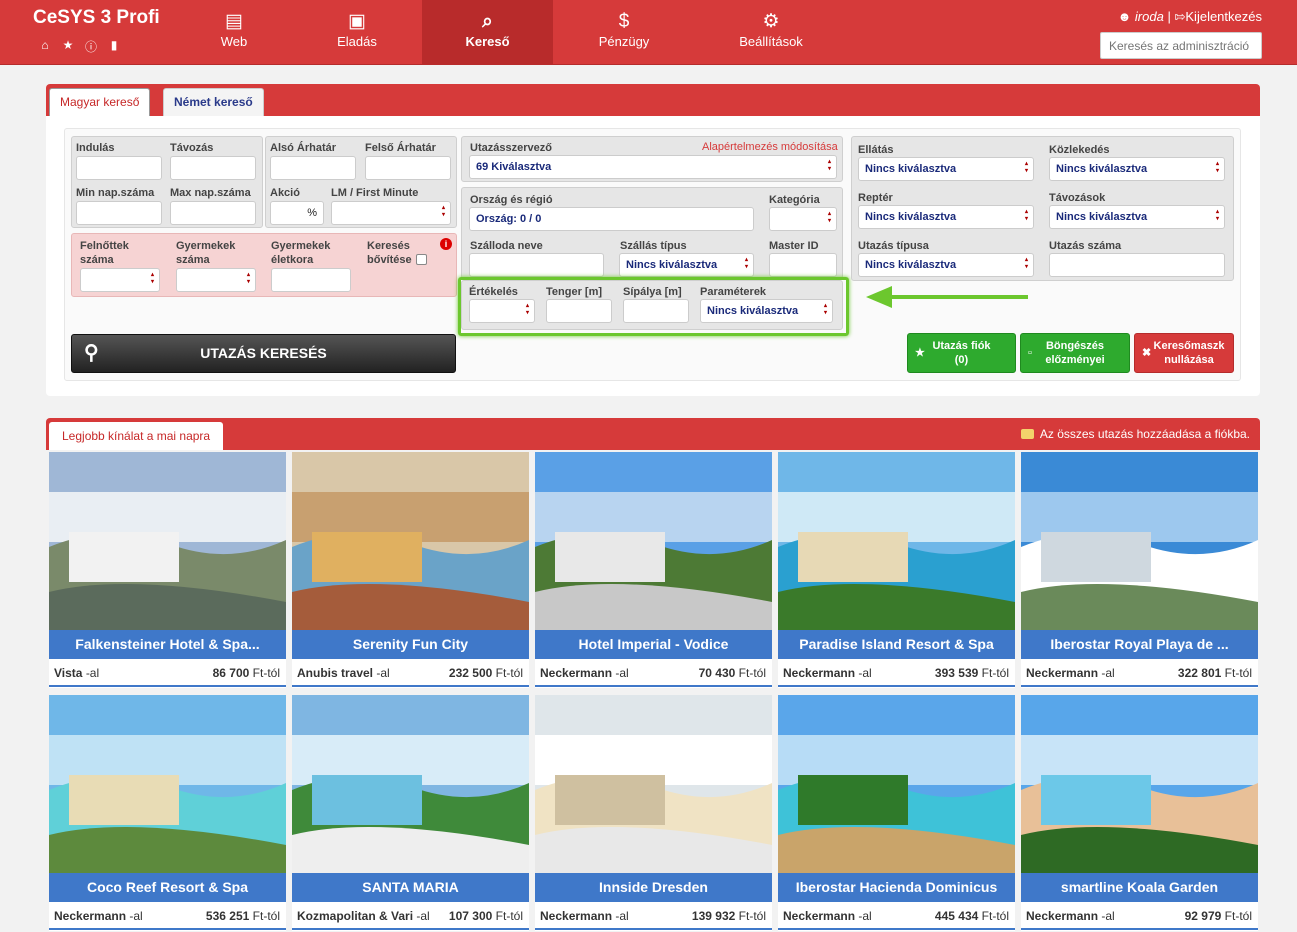 This screenshot has width=1297, height=932. What do you see at coordinates (896, 887) in the screenshot?
I see `offer-title: Iberostar Hacienda Dominicus` at bounding box center [896, 887].